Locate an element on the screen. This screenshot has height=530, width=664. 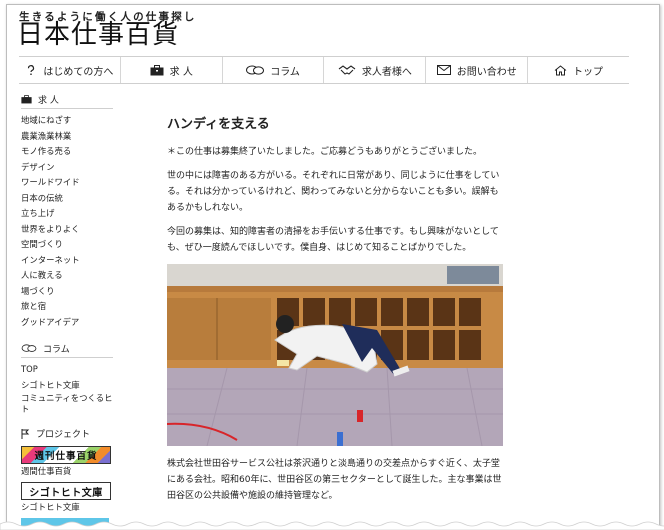
torn-edge is located at coordinates (332, 525).